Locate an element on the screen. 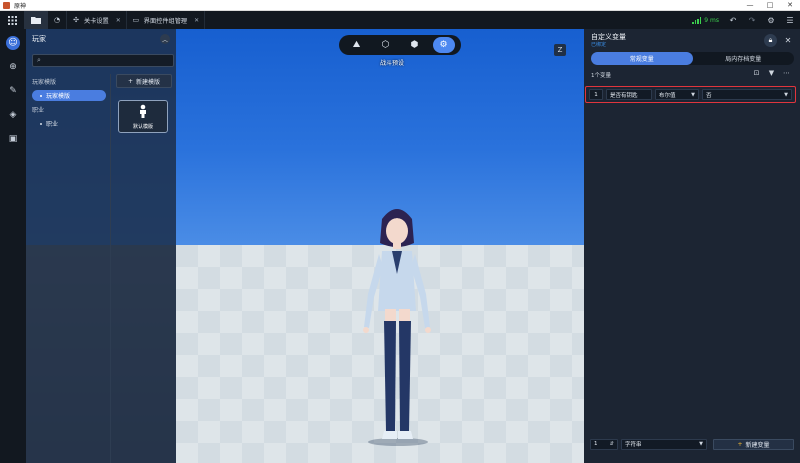  new-index-stepper: 1 ⇵ is located at coordinates (604, 444).